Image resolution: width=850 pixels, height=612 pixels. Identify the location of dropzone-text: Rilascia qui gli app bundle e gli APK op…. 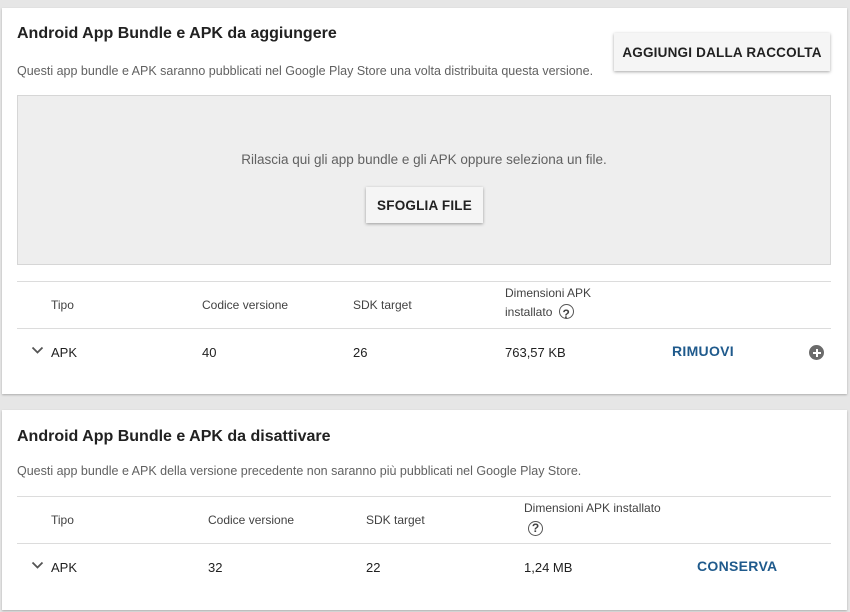
(424, 159).